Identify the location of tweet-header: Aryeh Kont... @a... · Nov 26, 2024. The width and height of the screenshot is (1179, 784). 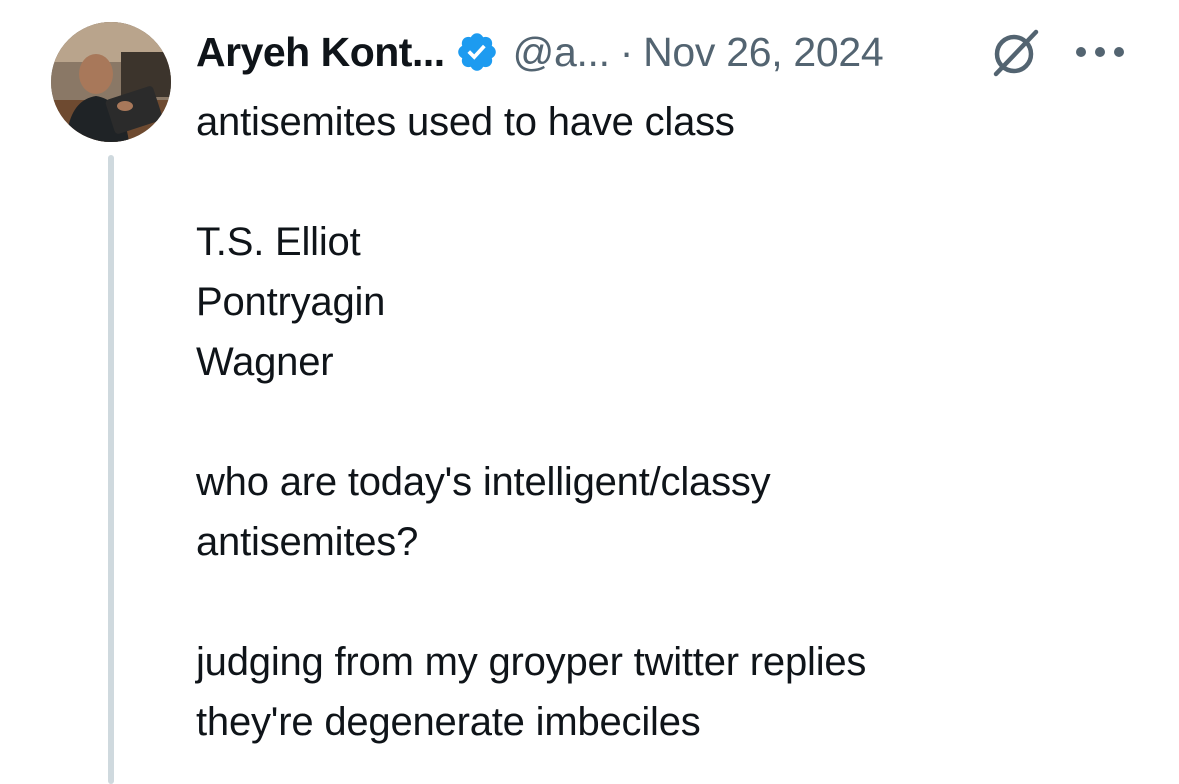
(540, 52).